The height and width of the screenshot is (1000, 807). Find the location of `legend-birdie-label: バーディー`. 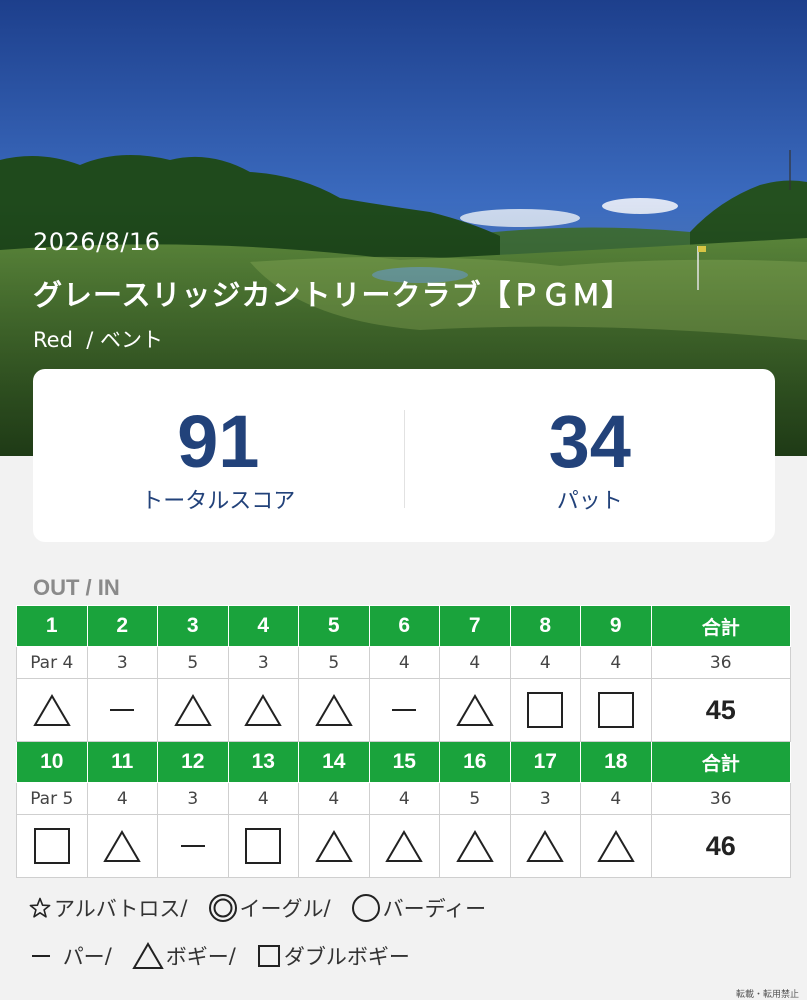

legend-birdie-label: バーディー is located at coordinates (434, 909).